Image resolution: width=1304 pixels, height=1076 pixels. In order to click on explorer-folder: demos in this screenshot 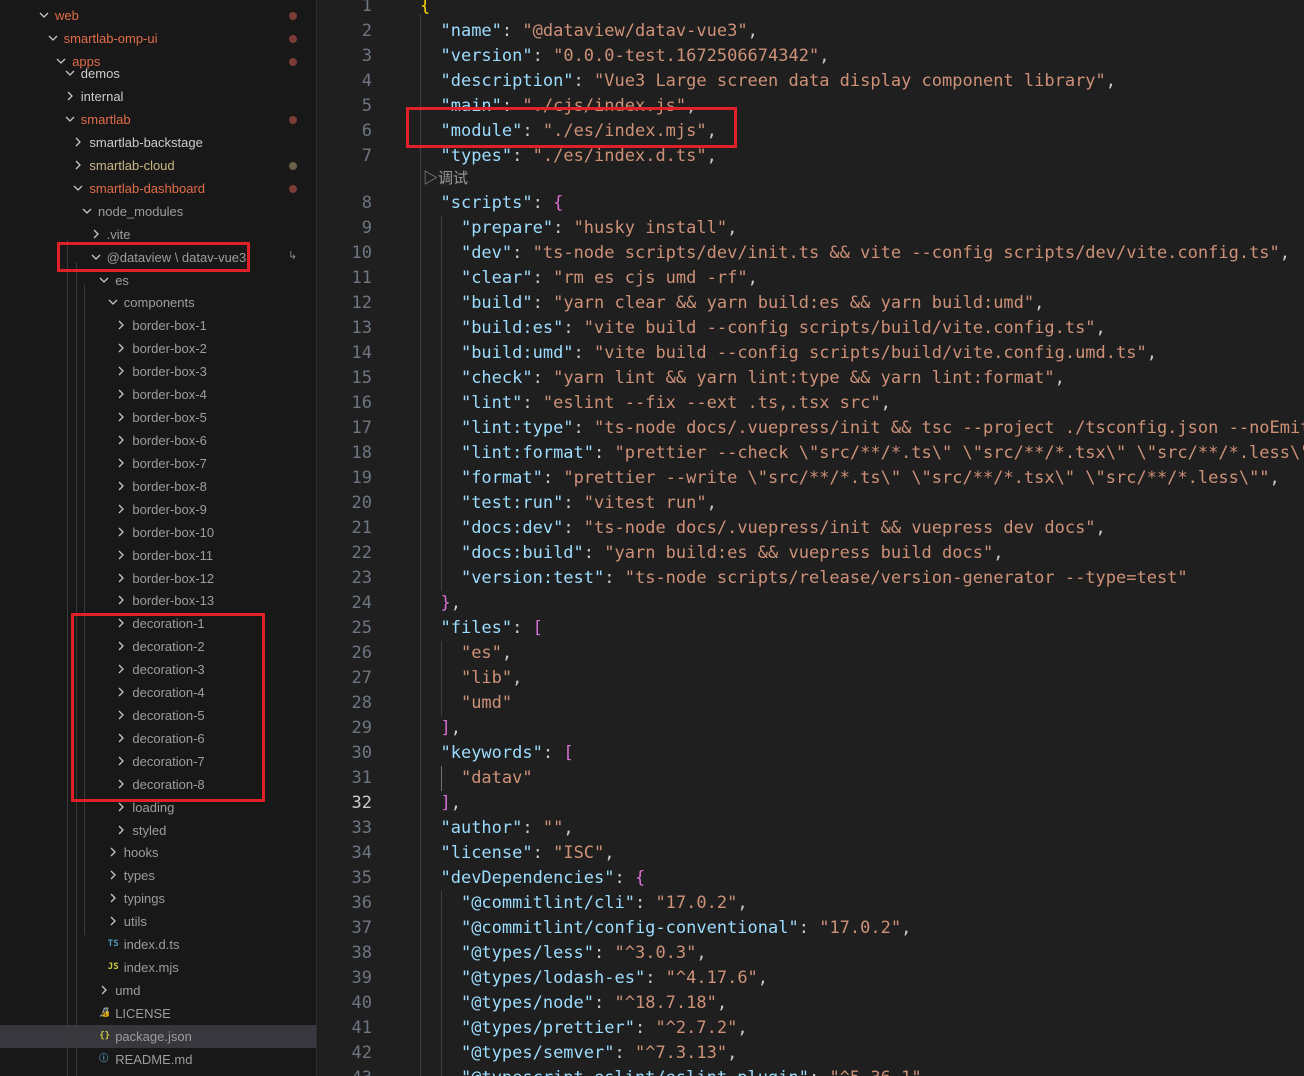, I will do `click(158, 73)`.